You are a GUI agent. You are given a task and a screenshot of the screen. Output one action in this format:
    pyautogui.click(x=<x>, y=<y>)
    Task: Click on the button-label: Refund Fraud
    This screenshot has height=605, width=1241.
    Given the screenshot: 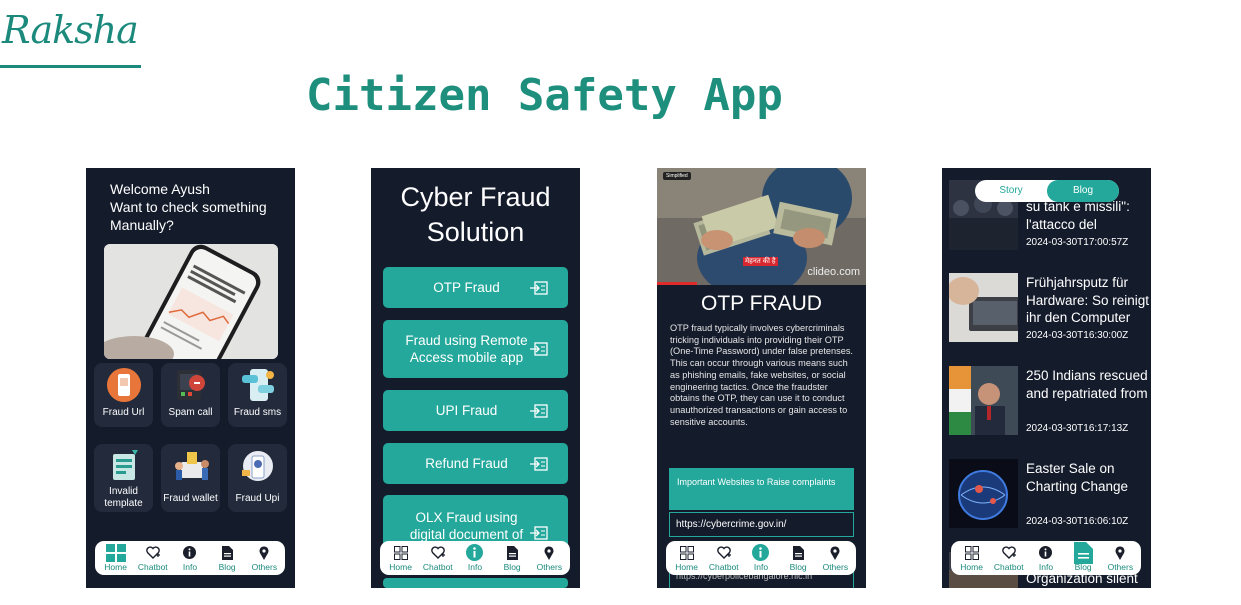 What is the action you would take?
    pyautogui.click(x=466, y=463)
    